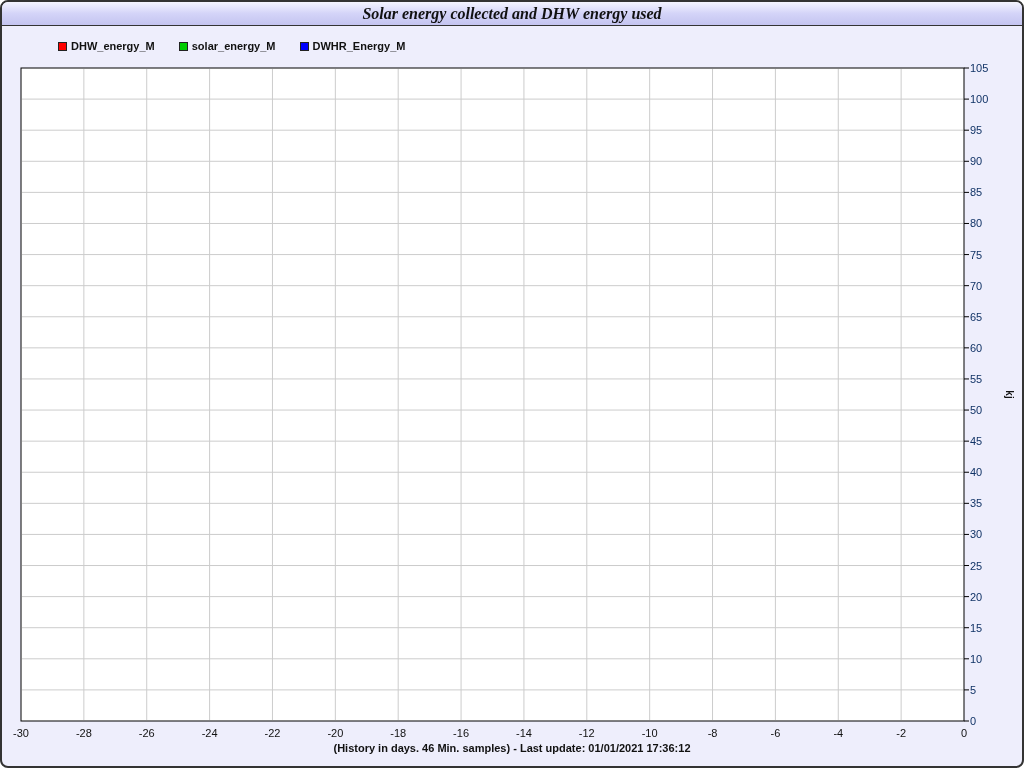 The image size is (1024, 768). What do you see at coordinates (976, 565) in the screenshot?
I see `y-tick-label: 25` at bounding box center [976, 565].